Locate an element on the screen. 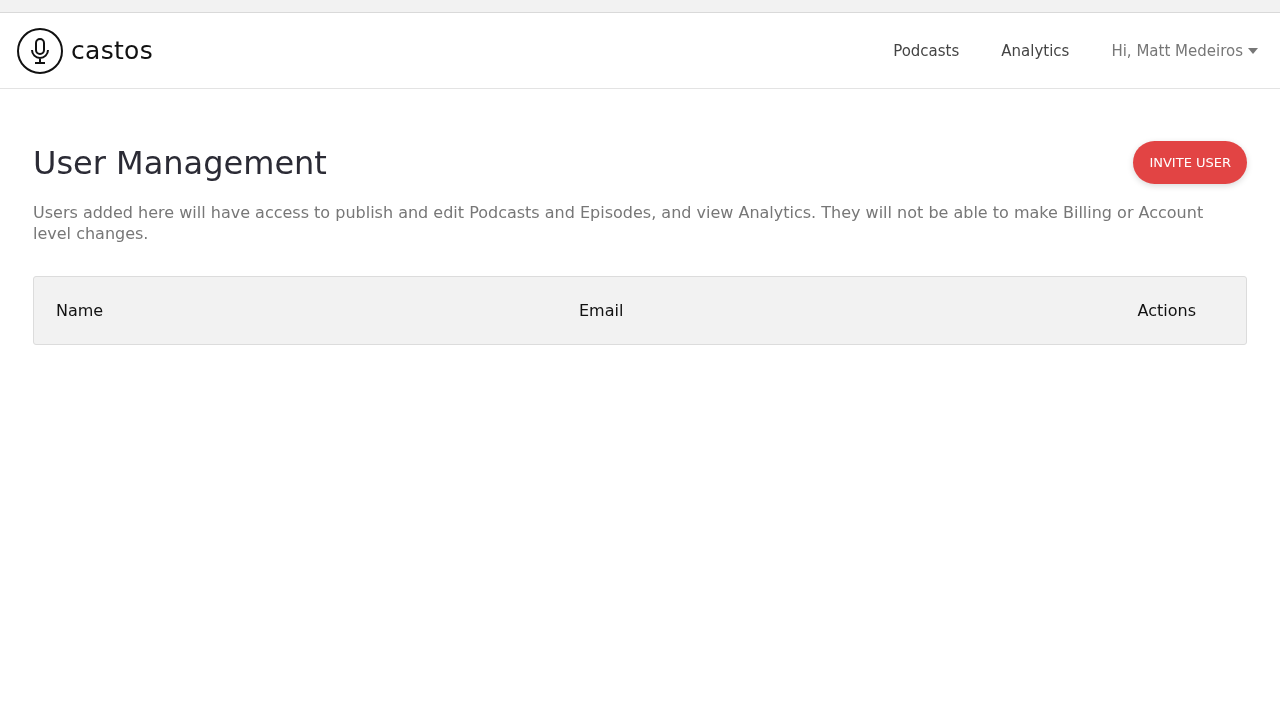 The height and width of the screenshot is (720, 1280). caret-icon is located at coordinates (1253, 50).